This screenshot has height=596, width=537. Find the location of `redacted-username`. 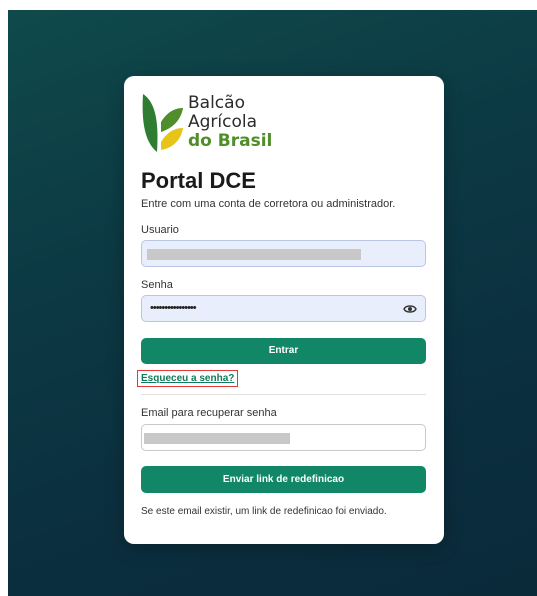

redacted-username is located at coordinates (254, 254).